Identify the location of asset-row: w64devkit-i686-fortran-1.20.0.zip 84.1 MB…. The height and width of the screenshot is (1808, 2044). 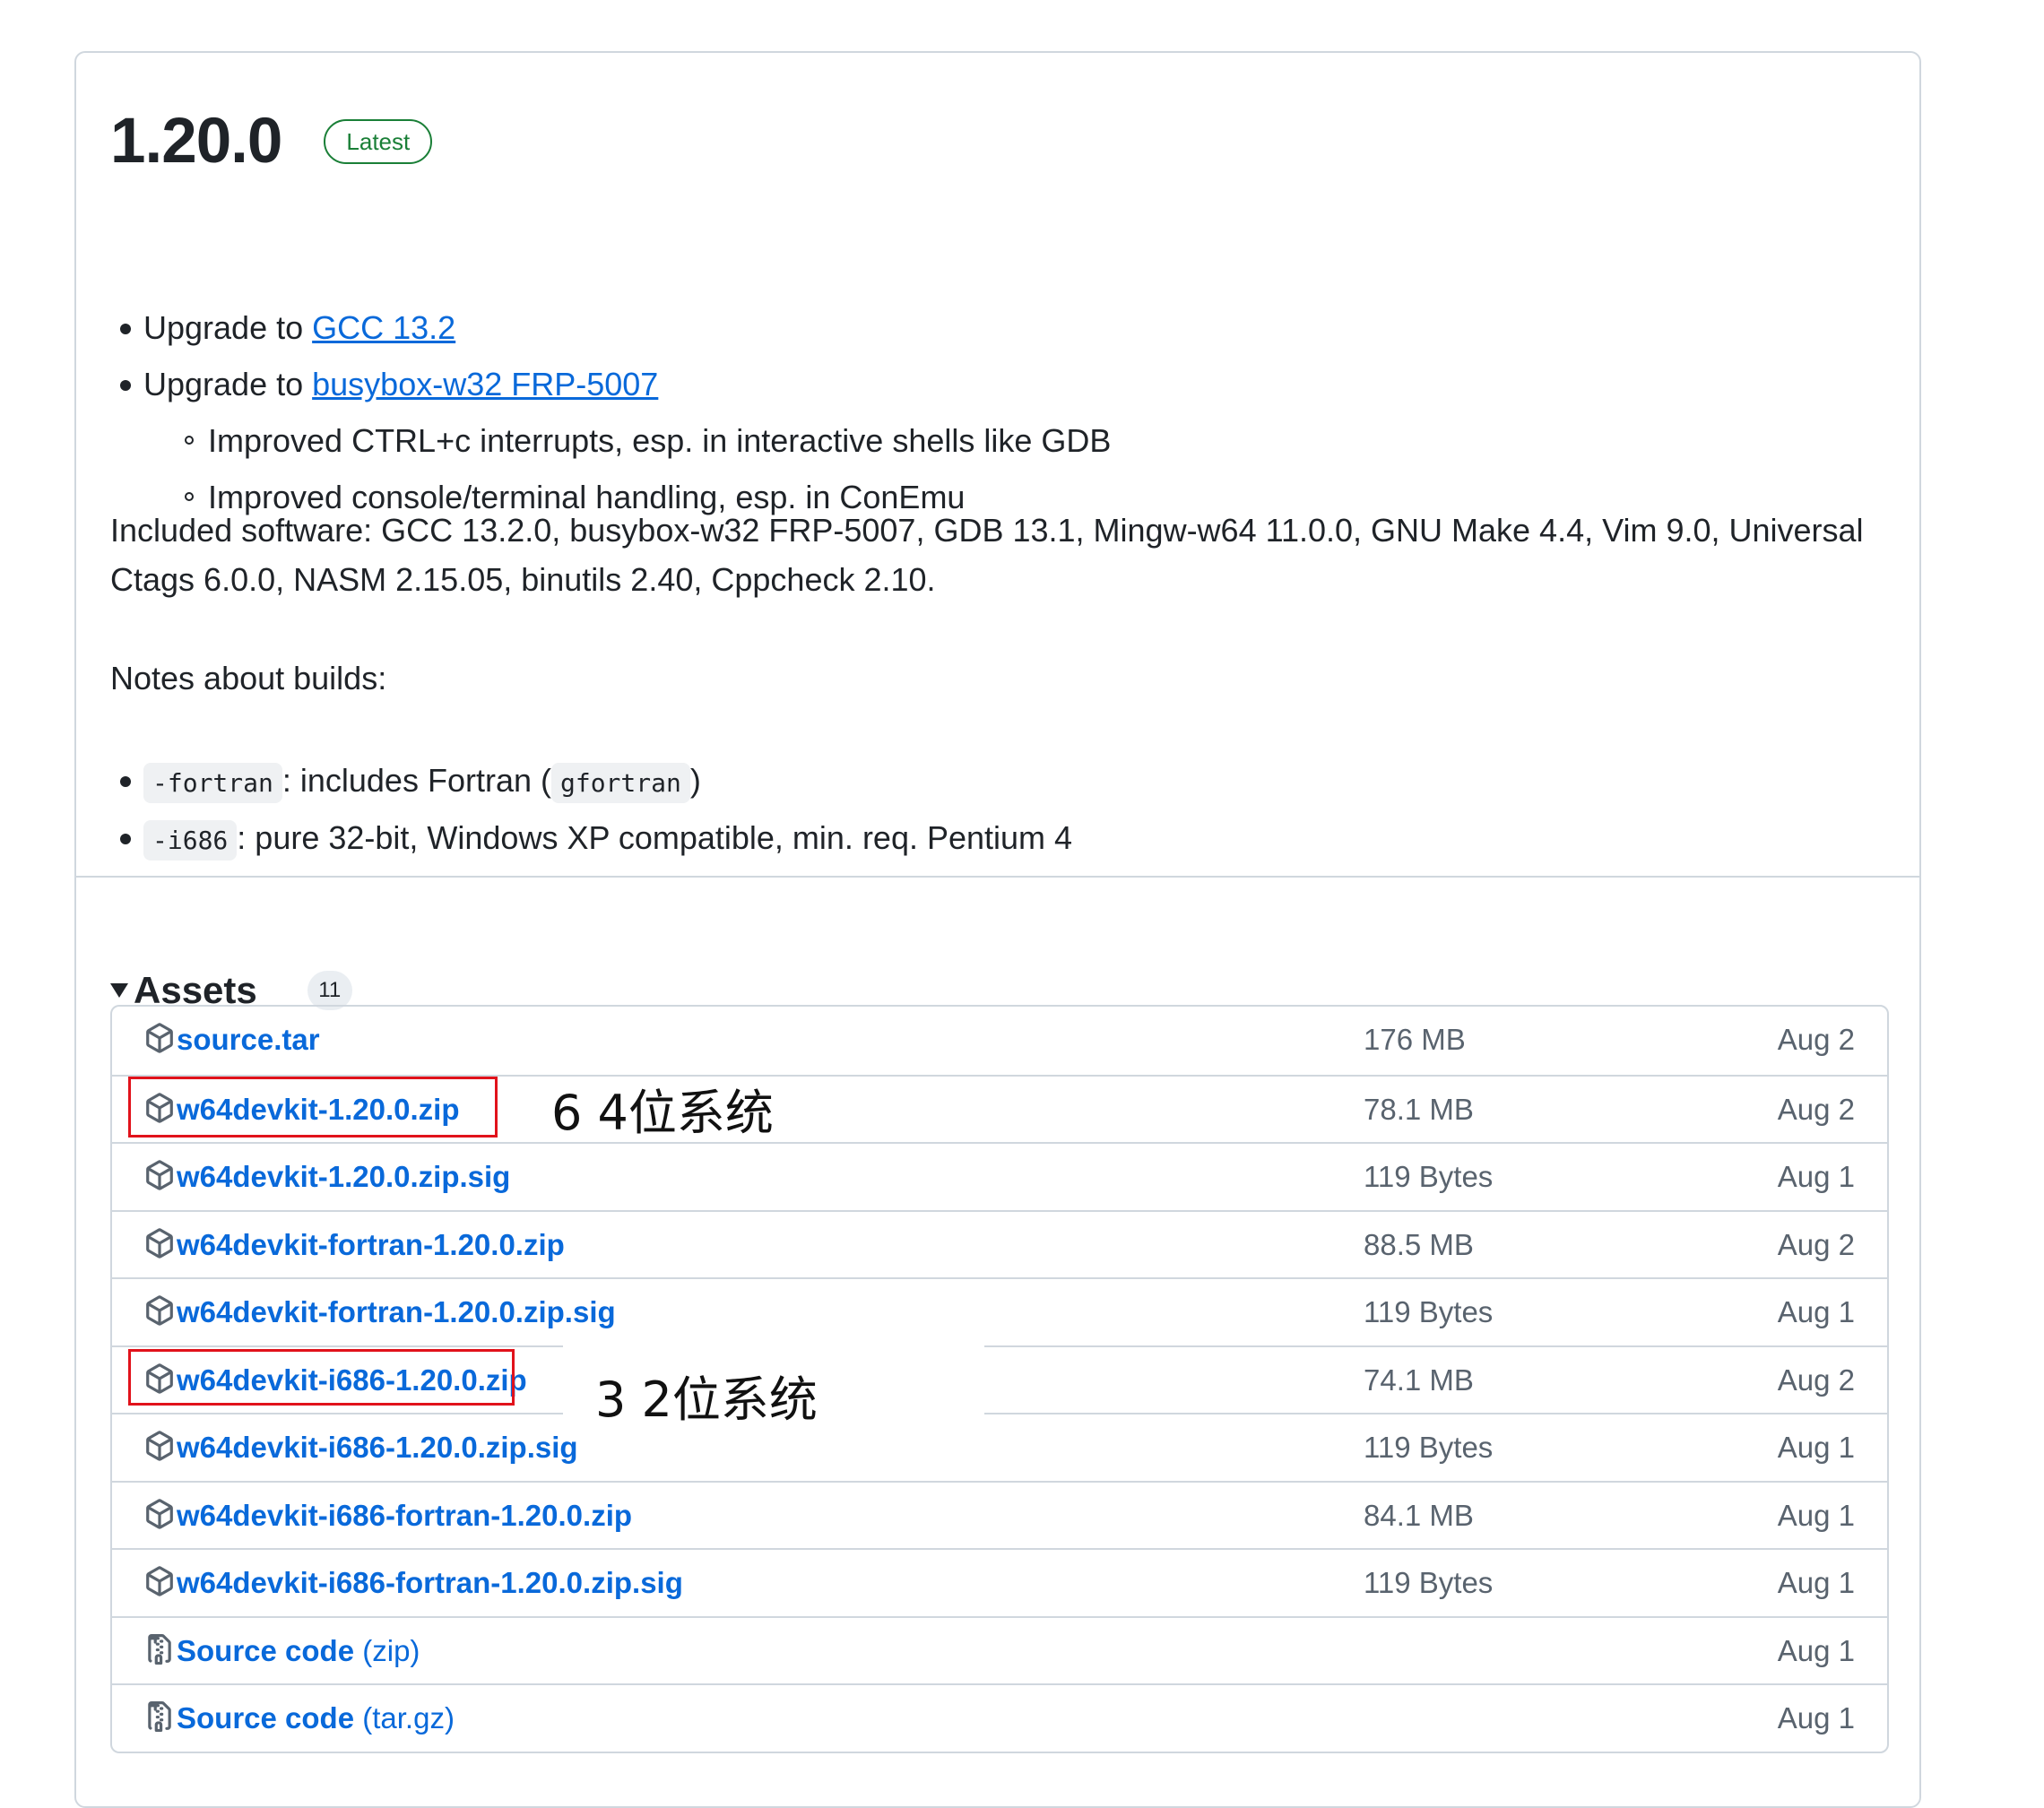
(1000, 1514).